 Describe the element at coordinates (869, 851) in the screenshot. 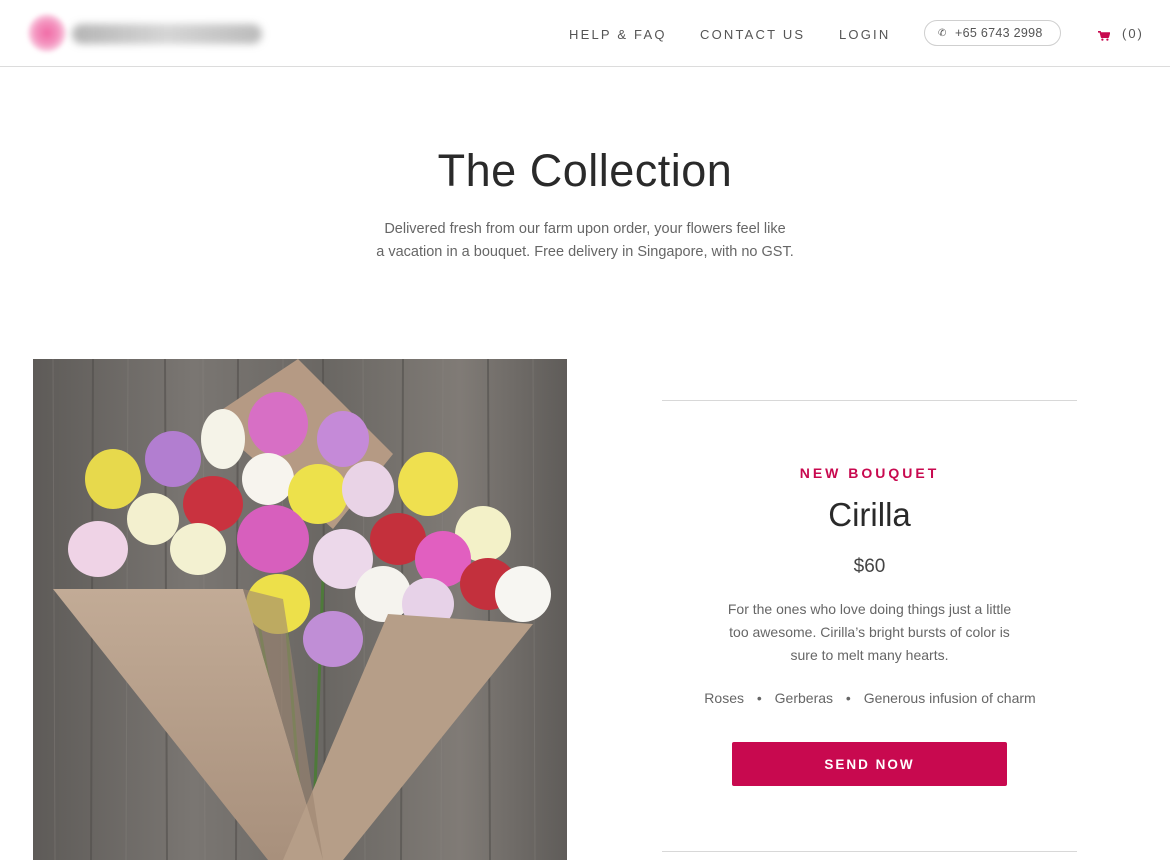

I see `product-divider-bottom` at that location.